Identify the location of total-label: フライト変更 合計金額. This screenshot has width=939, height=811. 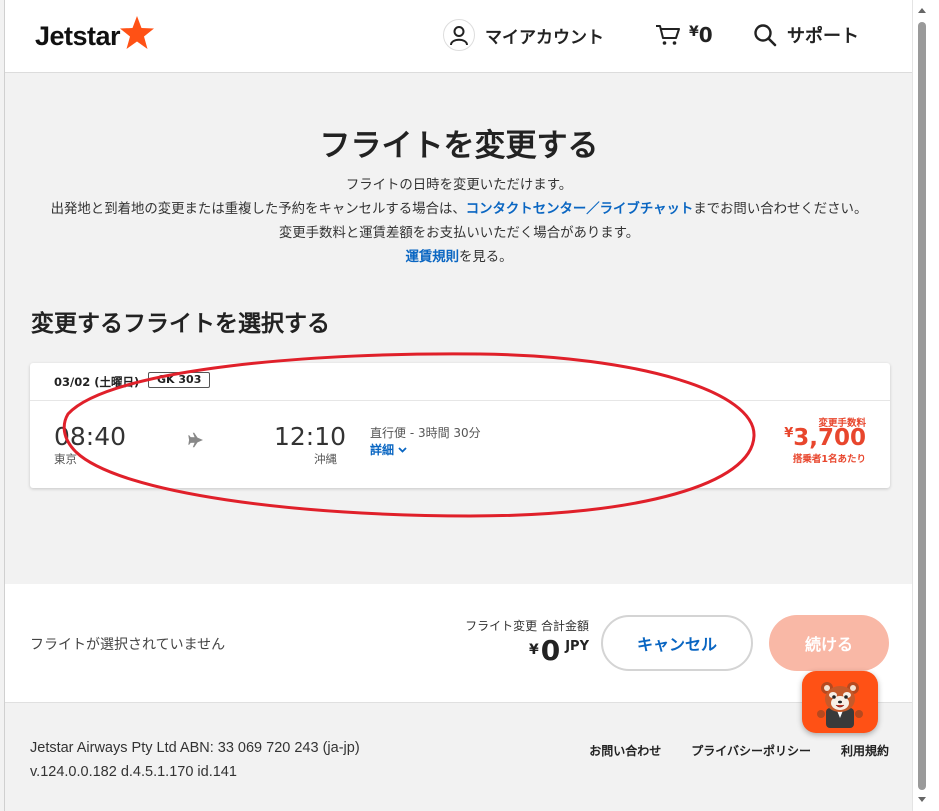
(527, 626).